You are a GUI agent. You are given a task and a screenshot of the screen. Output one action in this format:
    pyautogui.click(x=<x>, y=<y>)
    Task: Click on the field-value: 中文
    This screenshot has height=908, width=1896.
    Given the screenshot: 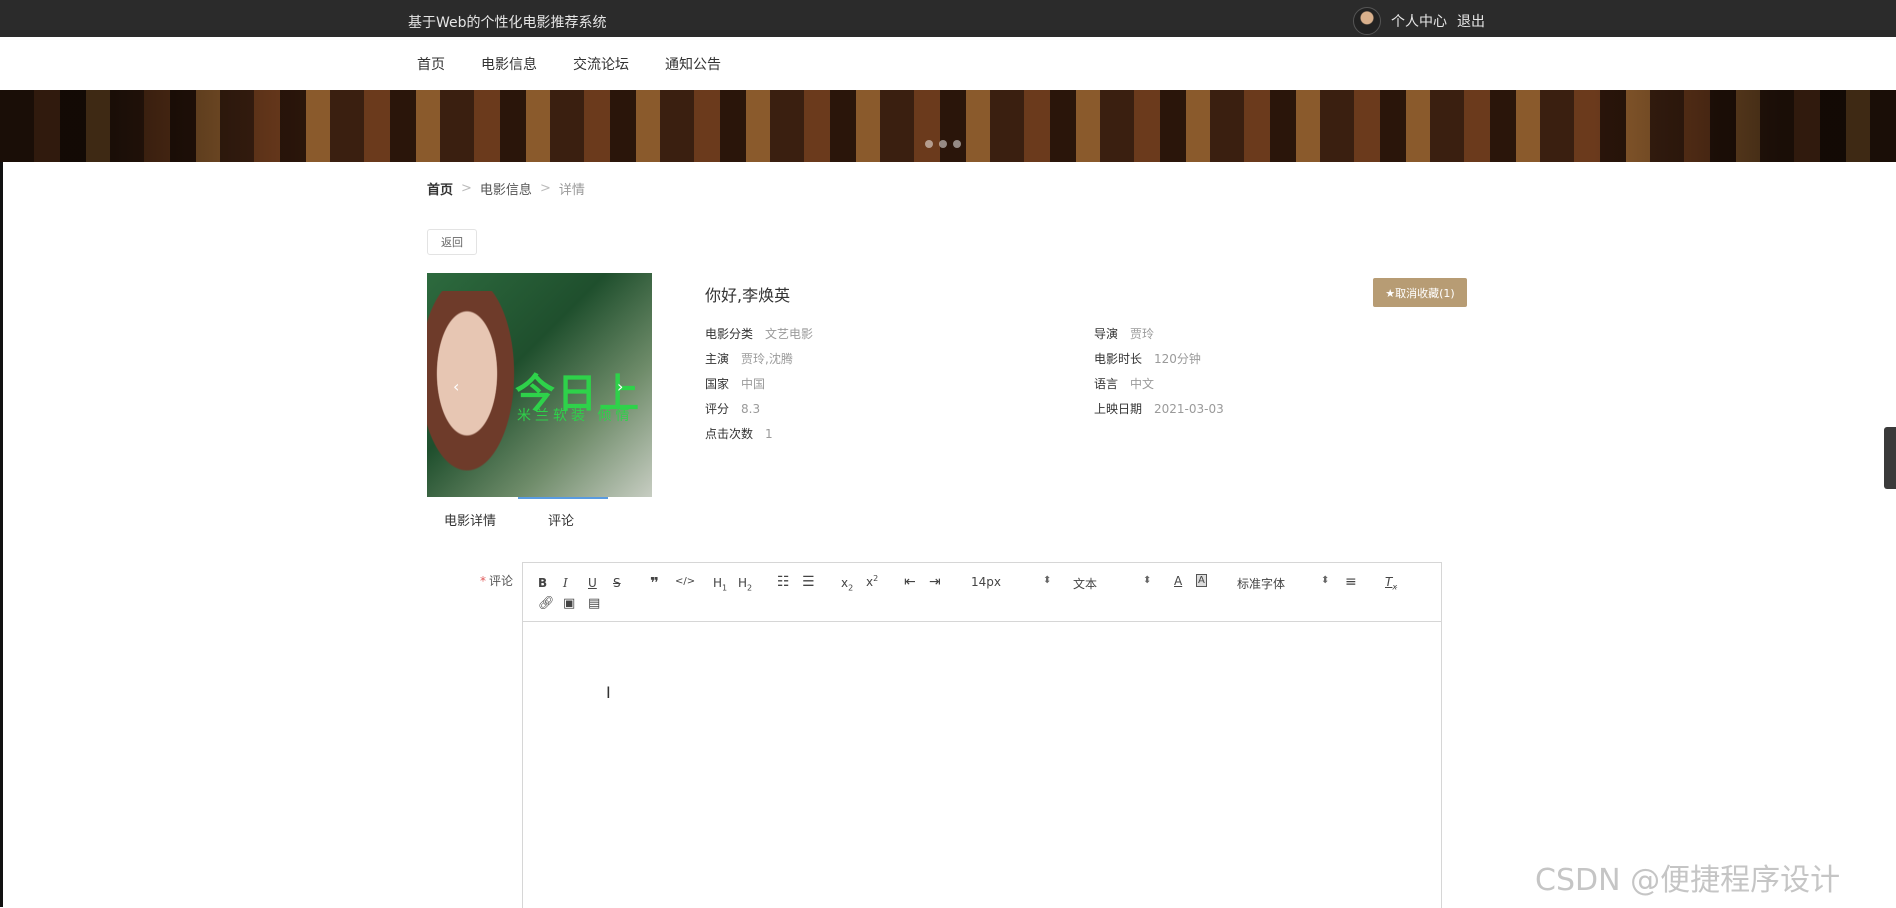 What is the action you would take?
    pyautogui.click(x=1142, y=384)
    